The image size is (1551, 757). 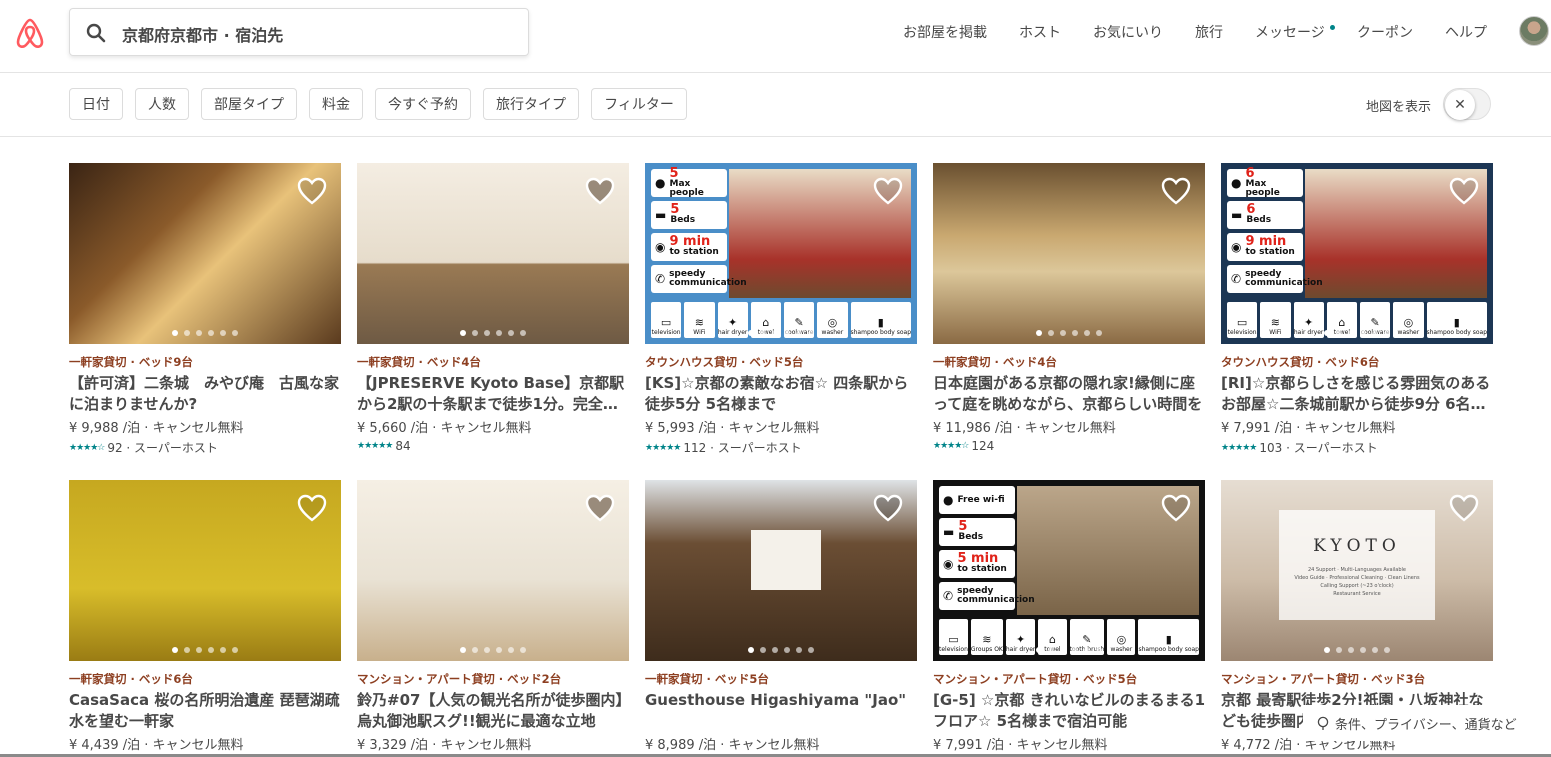 I want to click on nav-help: ヘルプ, so click(x=1466, y=32).